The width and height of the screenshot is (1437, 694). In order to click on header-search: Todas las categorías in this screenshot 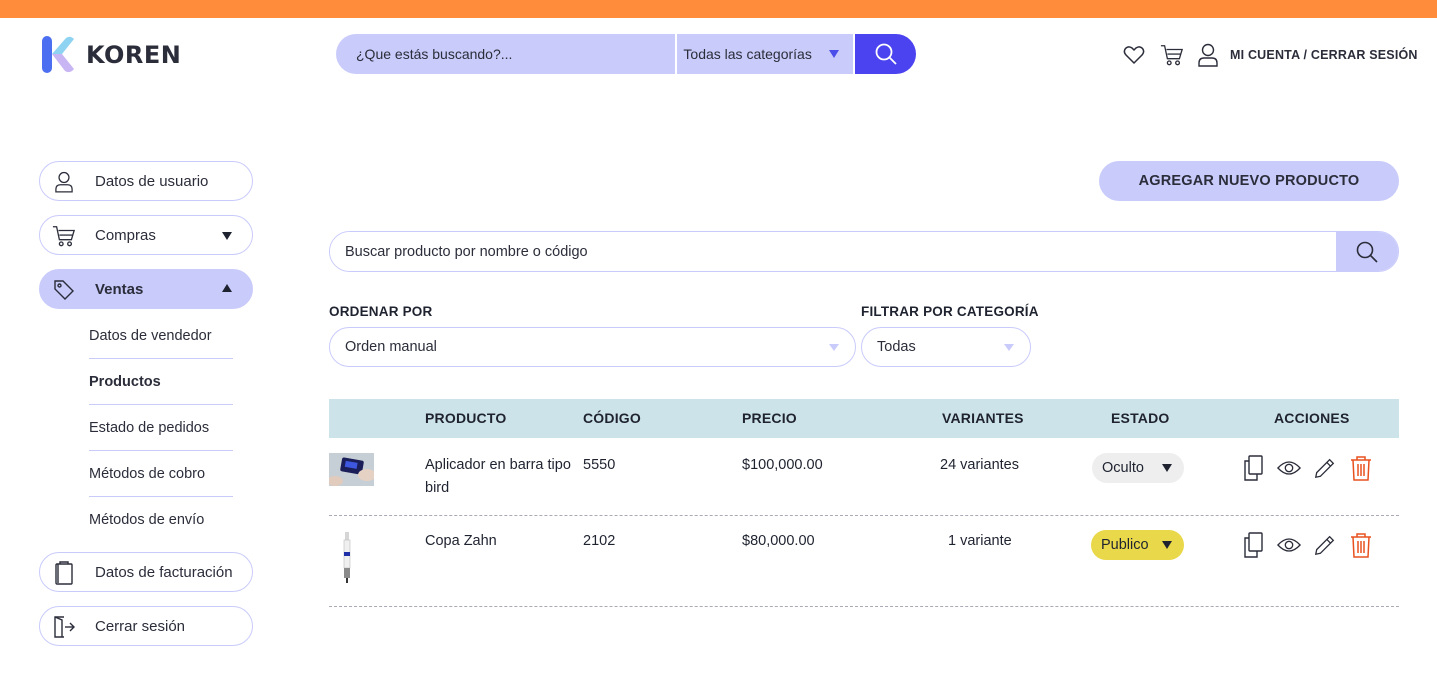, I will do `click(626, 54)`.